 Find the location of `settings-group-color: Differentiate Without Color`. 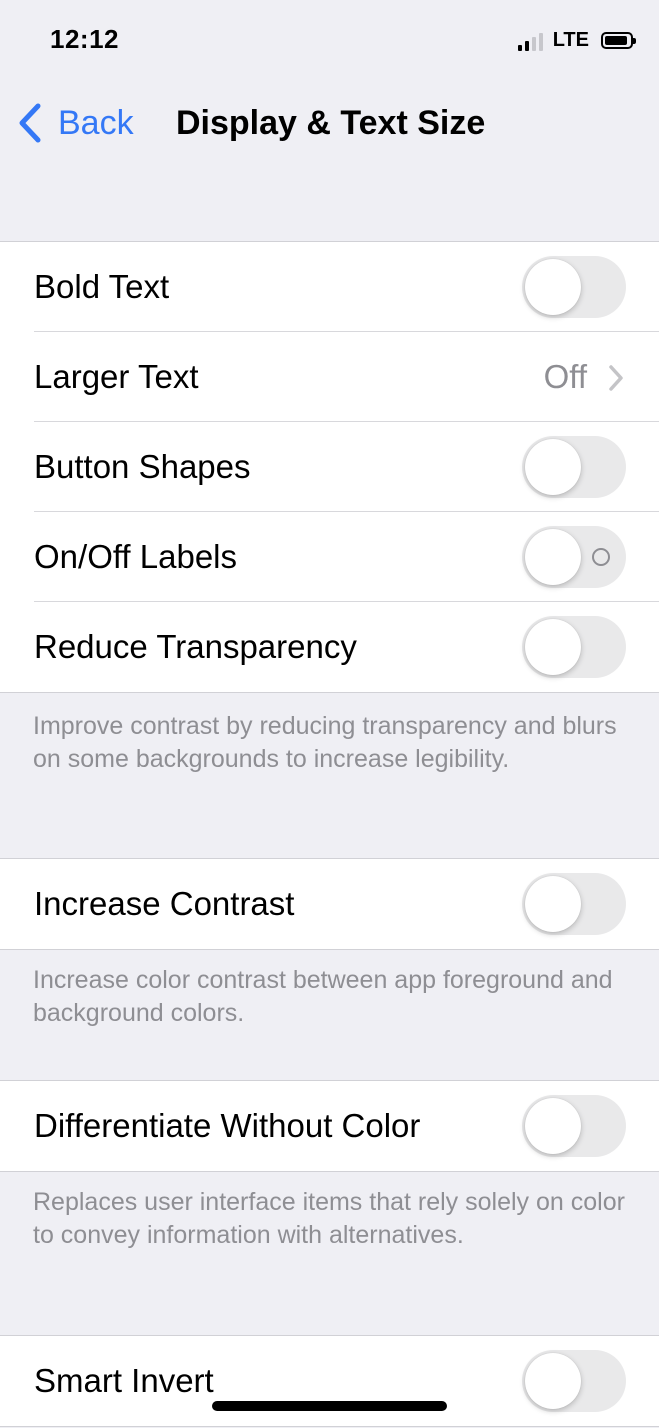

settings-group-color: Differentiate Without Color is located at coordinates (329, 1126).